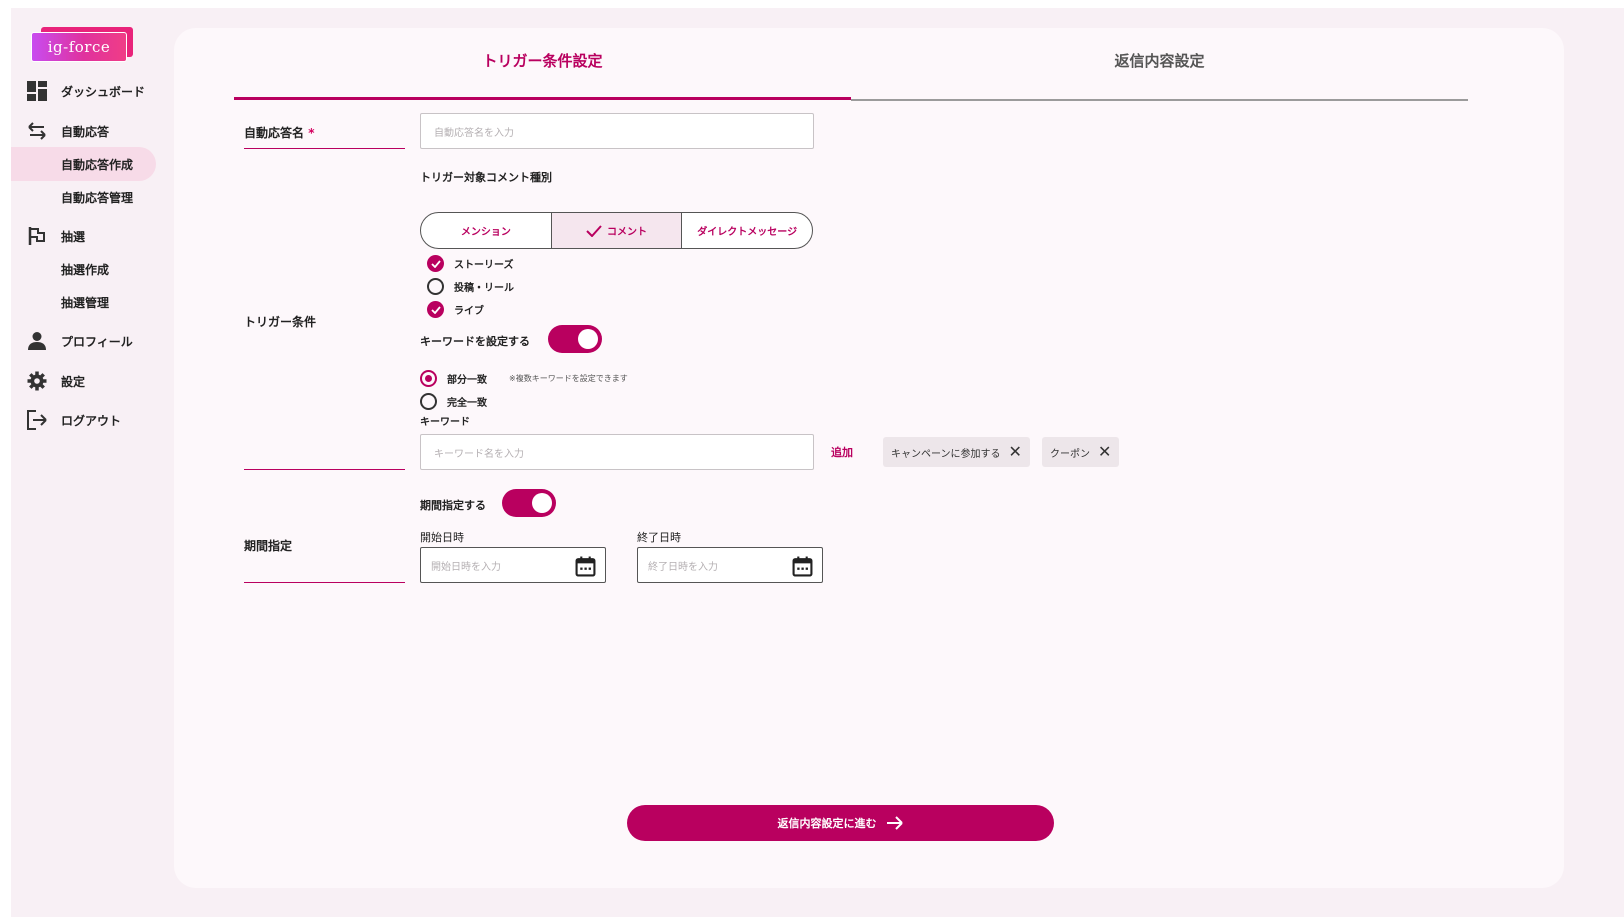  I want to click on keyword-toggle, so click(575, 339).